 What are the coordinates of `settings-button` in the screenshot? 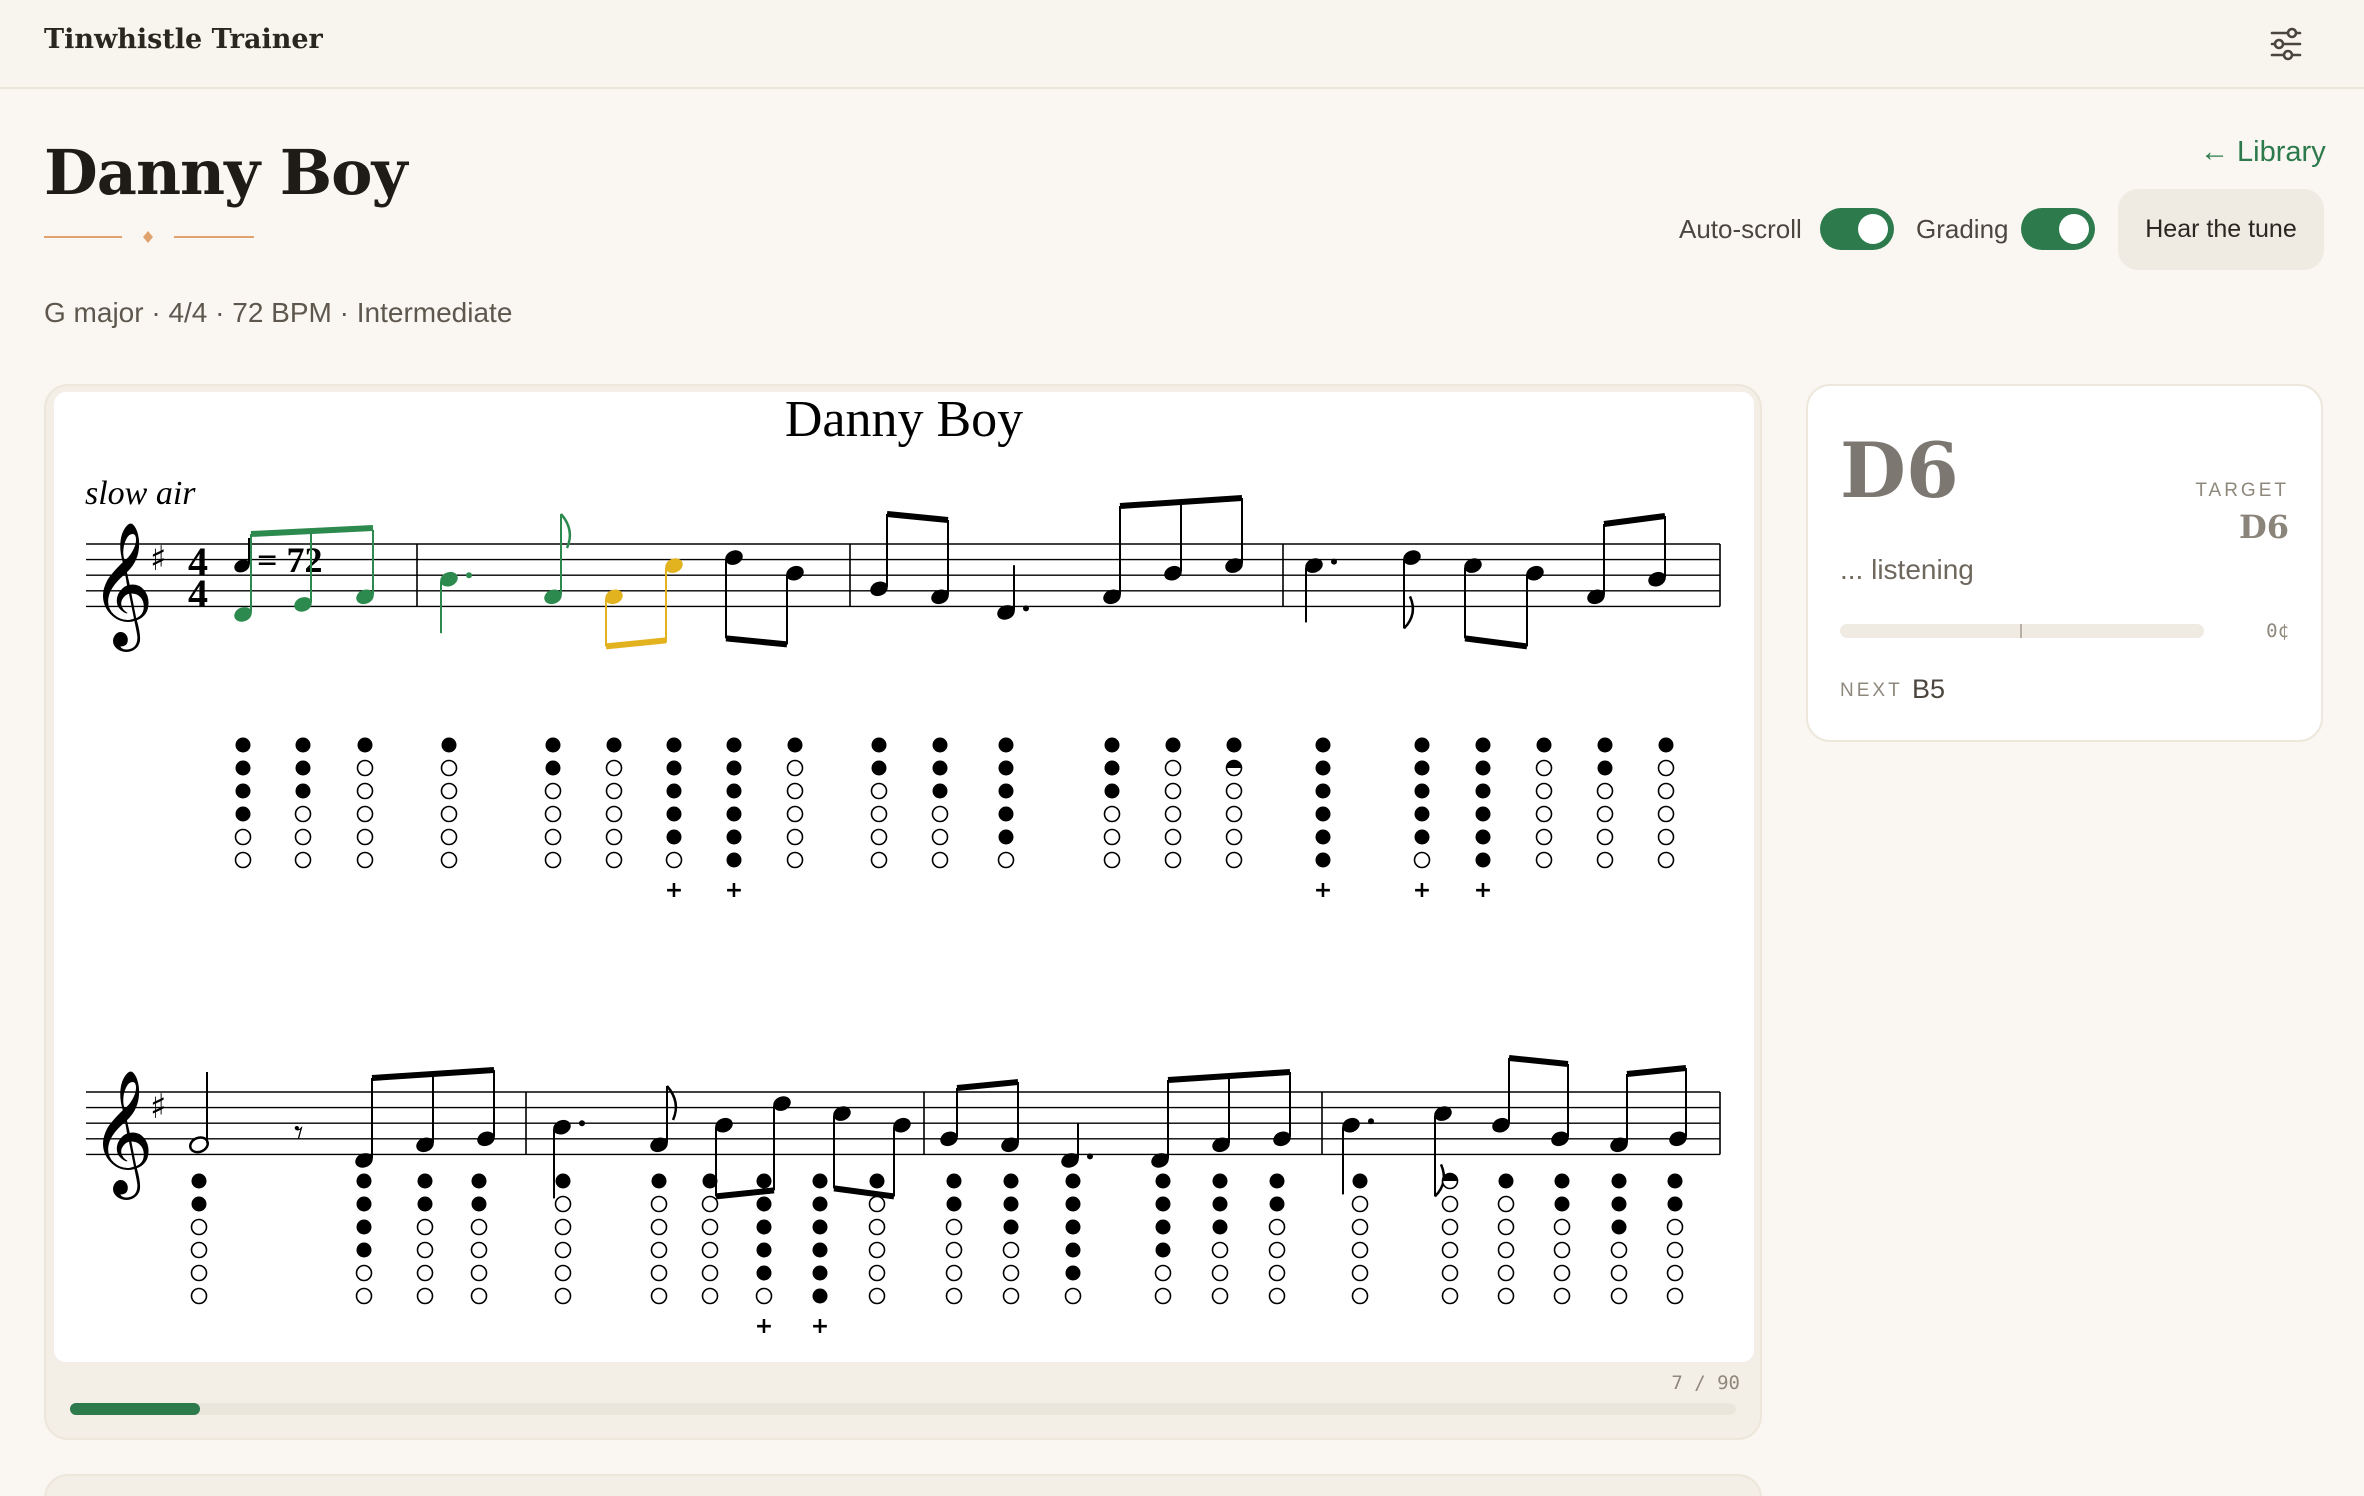 It's located at (2286, 44).